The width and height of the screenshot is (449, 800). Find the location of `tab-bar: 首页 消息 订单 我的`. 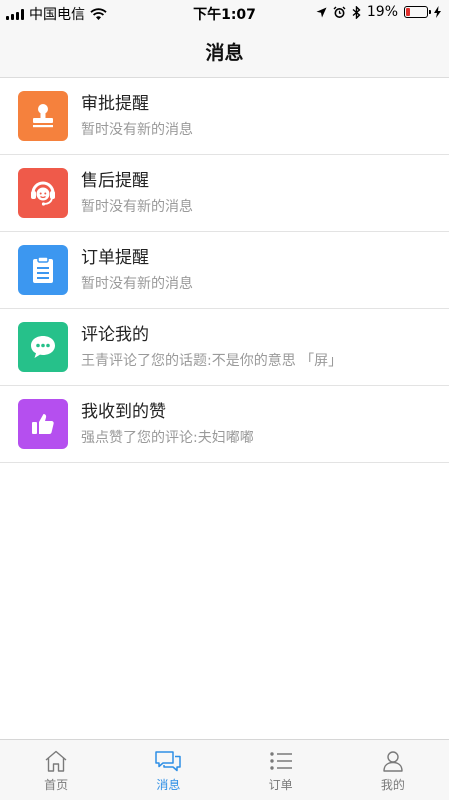

tab-bar: 首页 消息 订单 我的 is located at coordinates (224, 769).